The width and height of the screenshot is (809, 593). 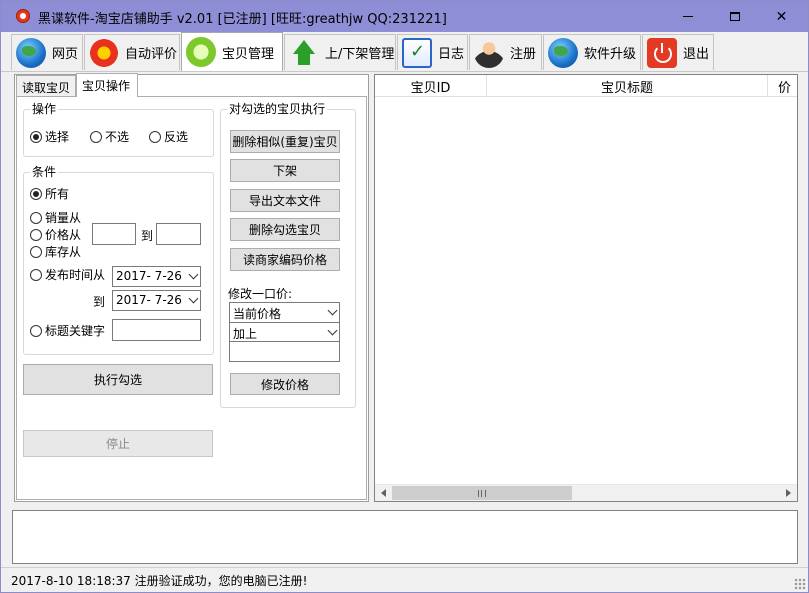 I want to click on tab-label: 网页, so click(x=65, y=54).